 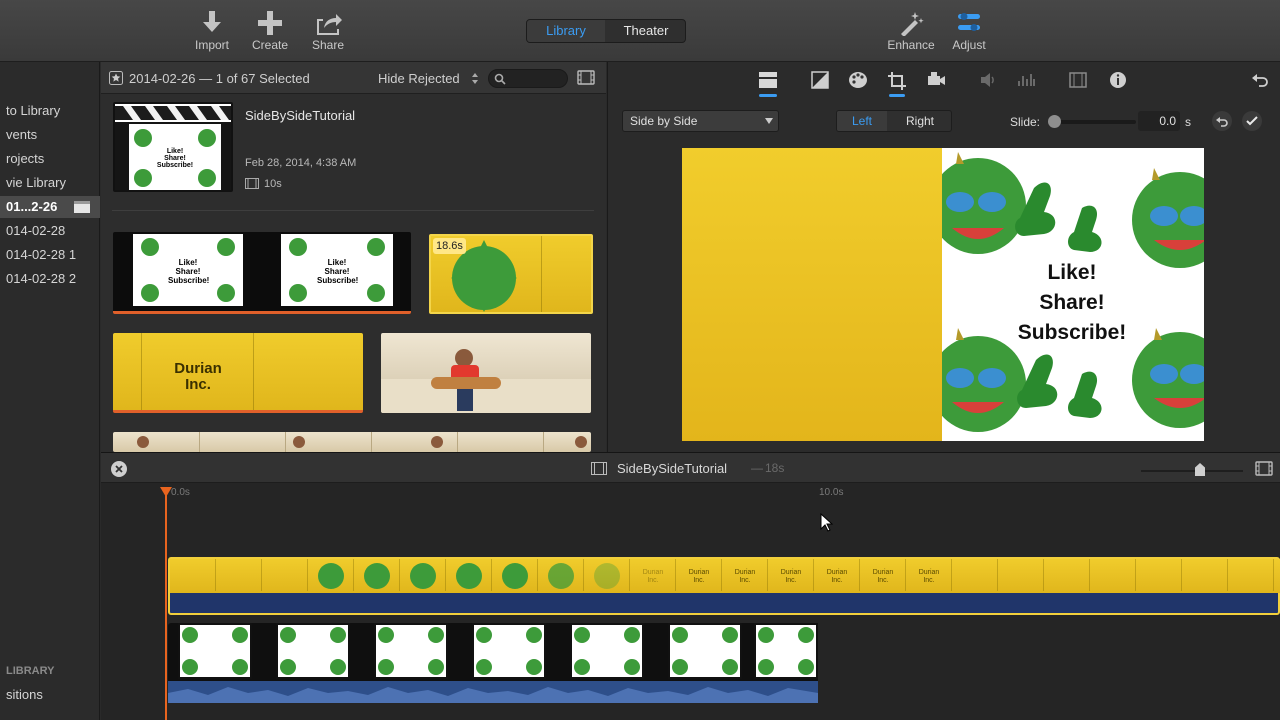 What do you see at coordinates (116, 78) in the screenshot?
I see `star-icon` at bounding box center [116, 78].